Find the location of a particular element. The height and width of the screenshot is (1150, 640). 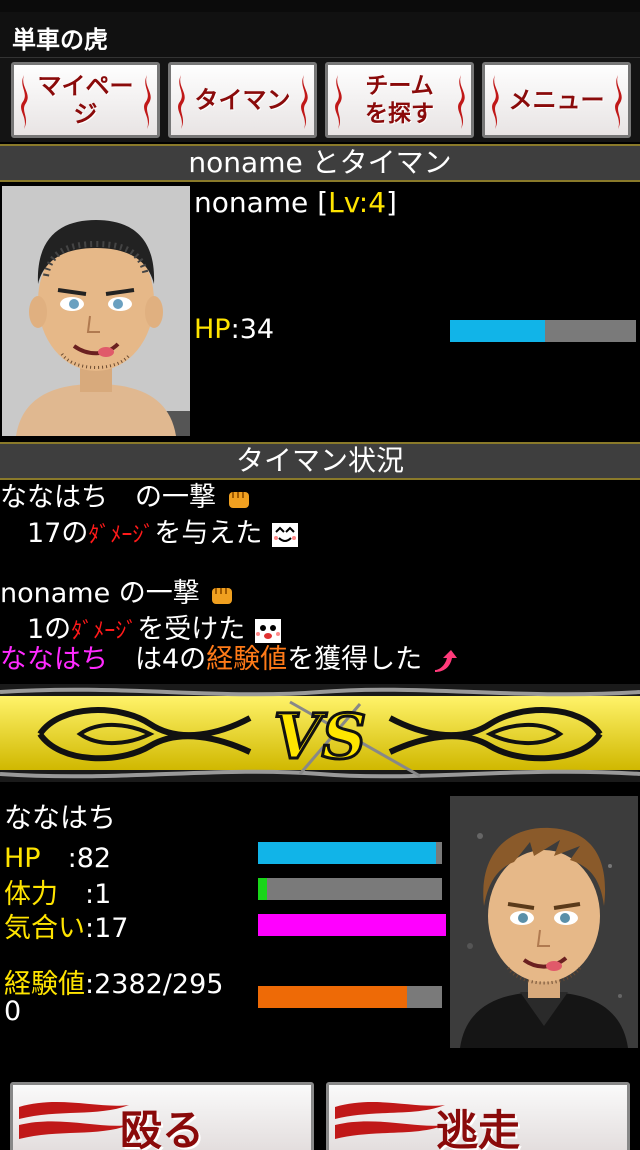

nav-menu-label: メニュー is located at coordinates (556, 99).